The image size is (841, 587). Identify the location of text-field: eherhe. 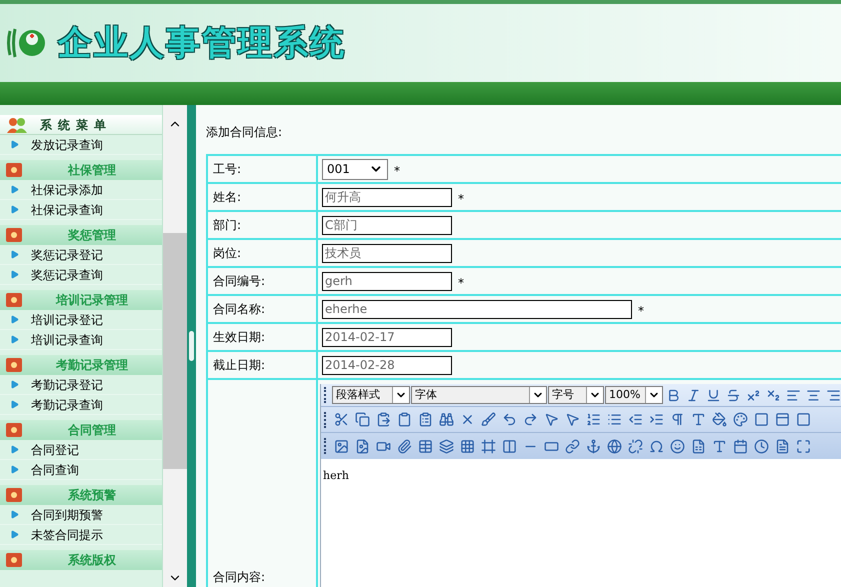
(477, 309).